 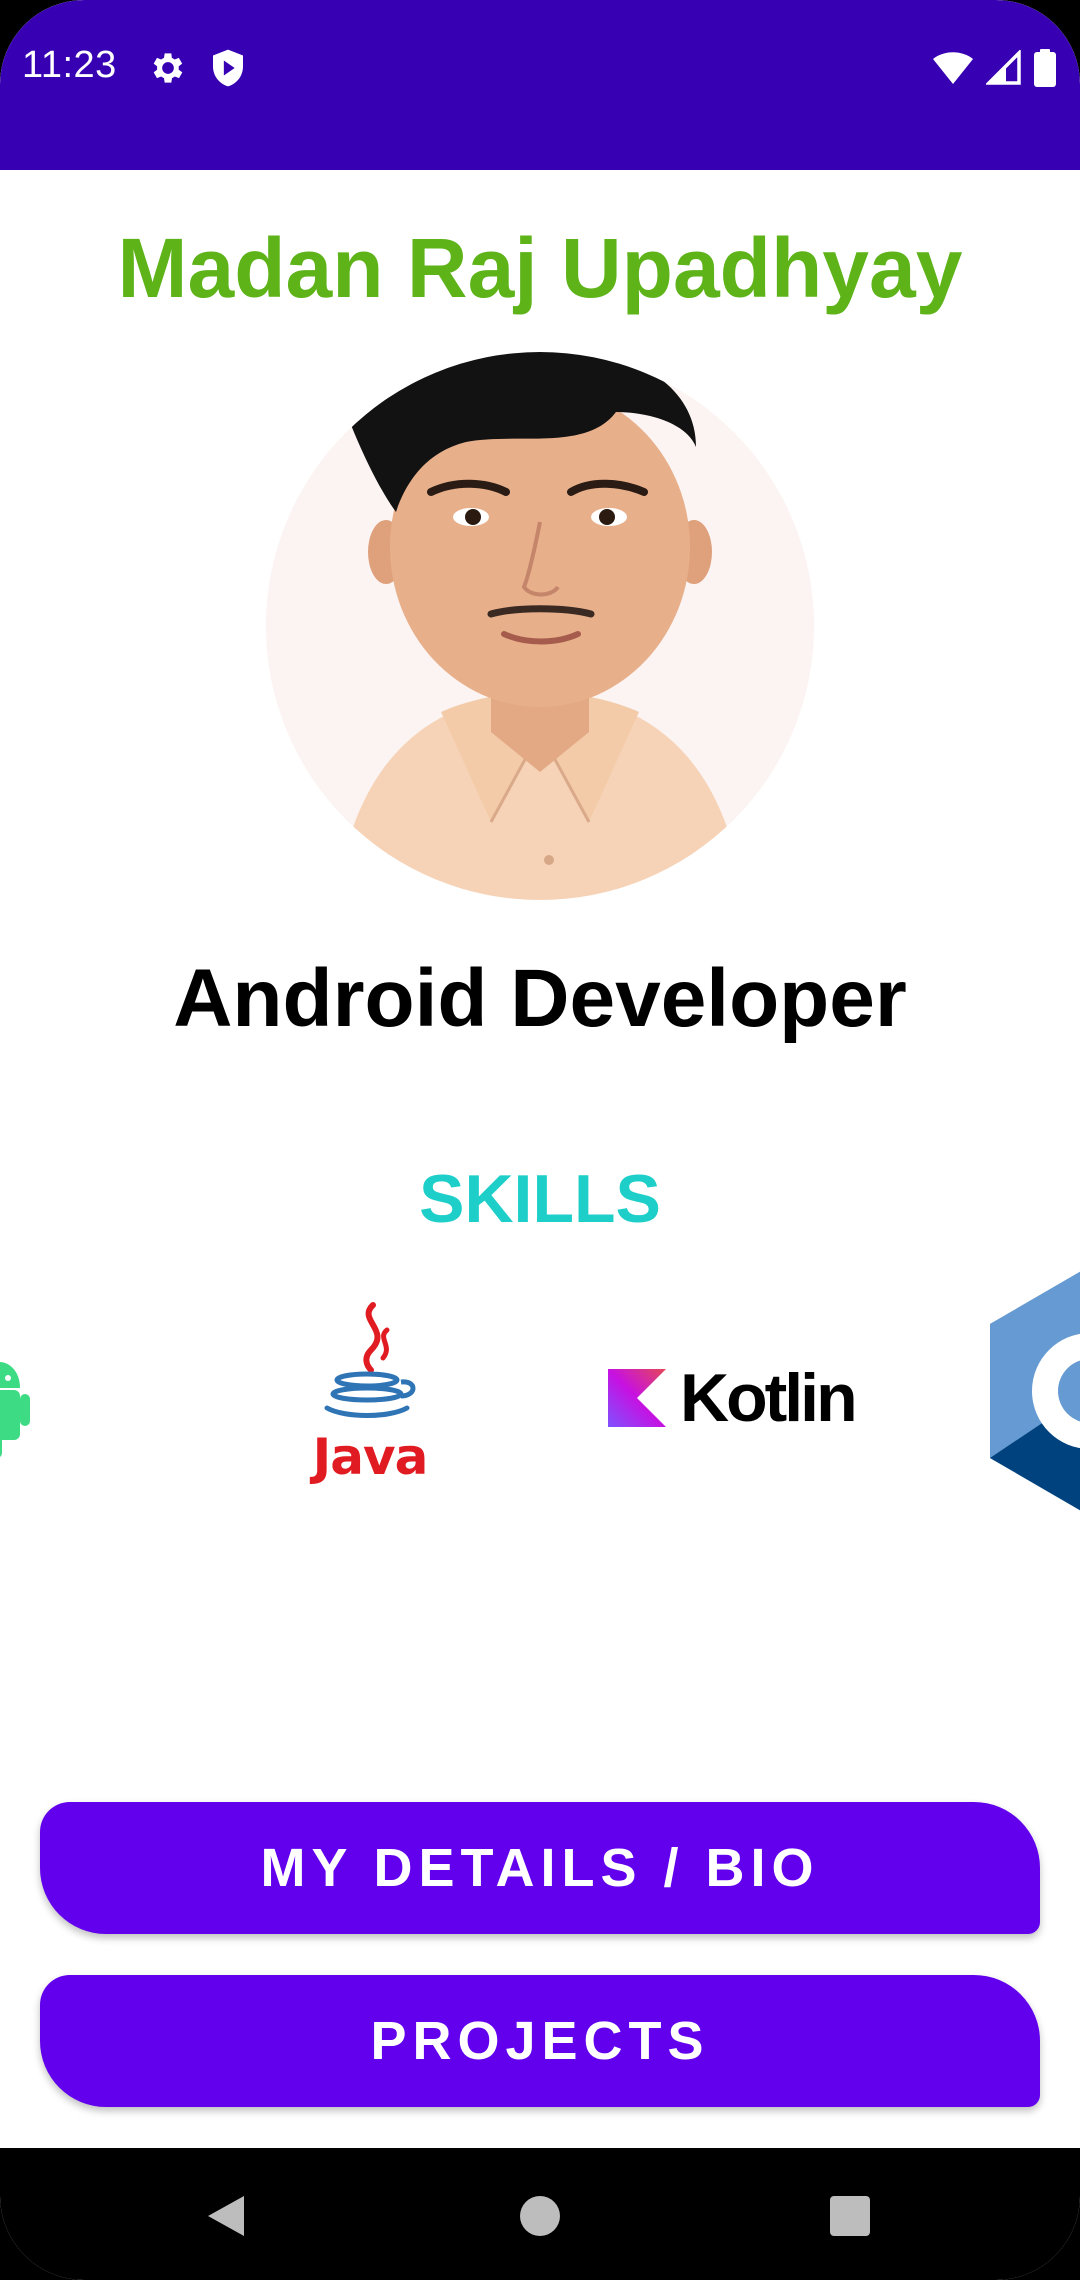 What do you see at coordinates (370, 1457) in the screenshot?
I see `java-label: Java` at bounding box center [370, 1457].